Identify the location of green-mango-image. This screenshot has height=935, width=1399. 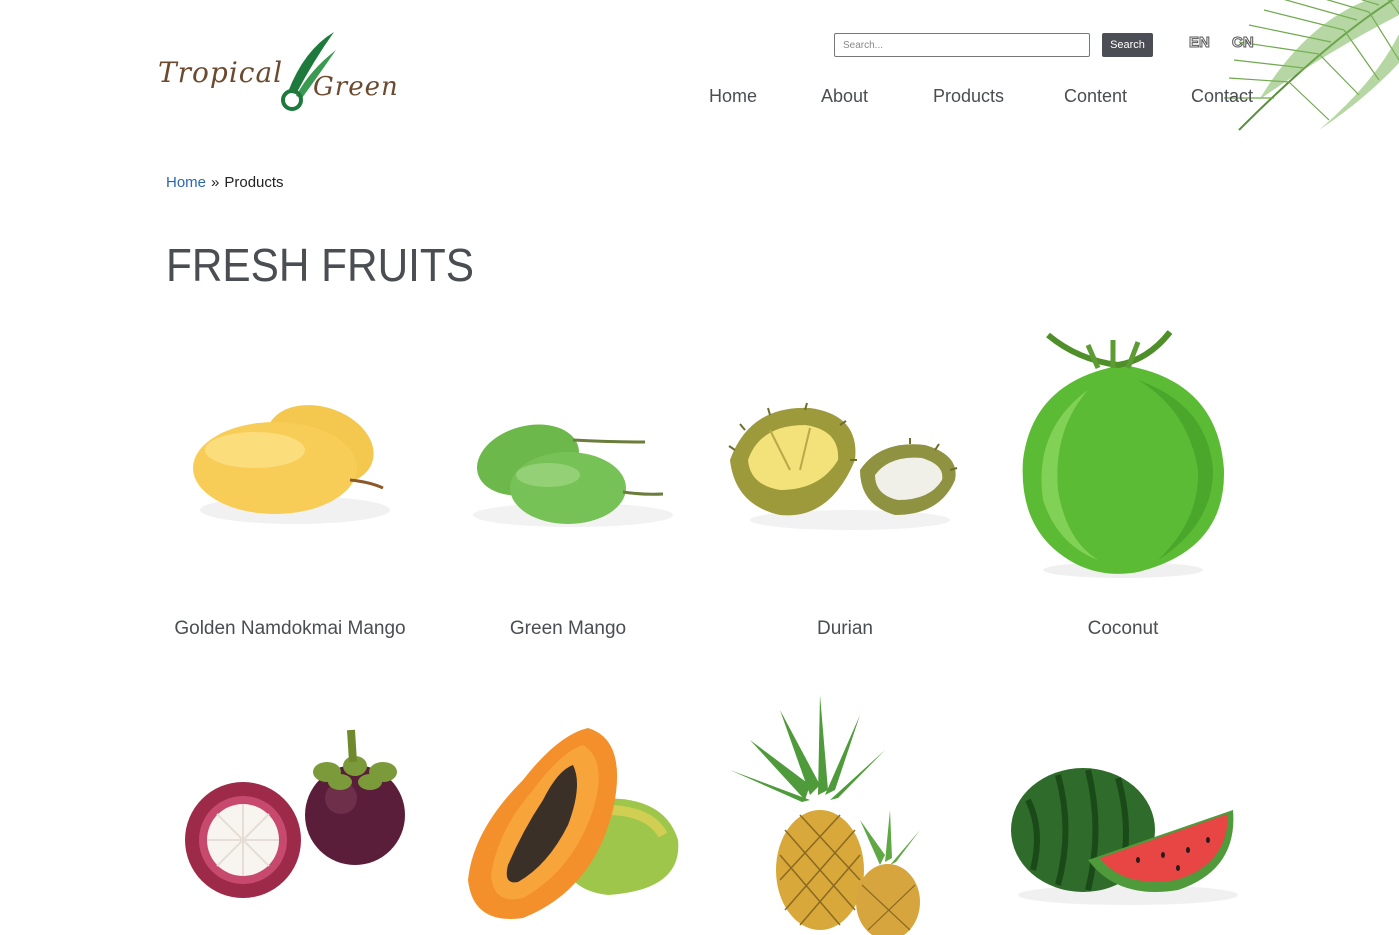
(568, 450).